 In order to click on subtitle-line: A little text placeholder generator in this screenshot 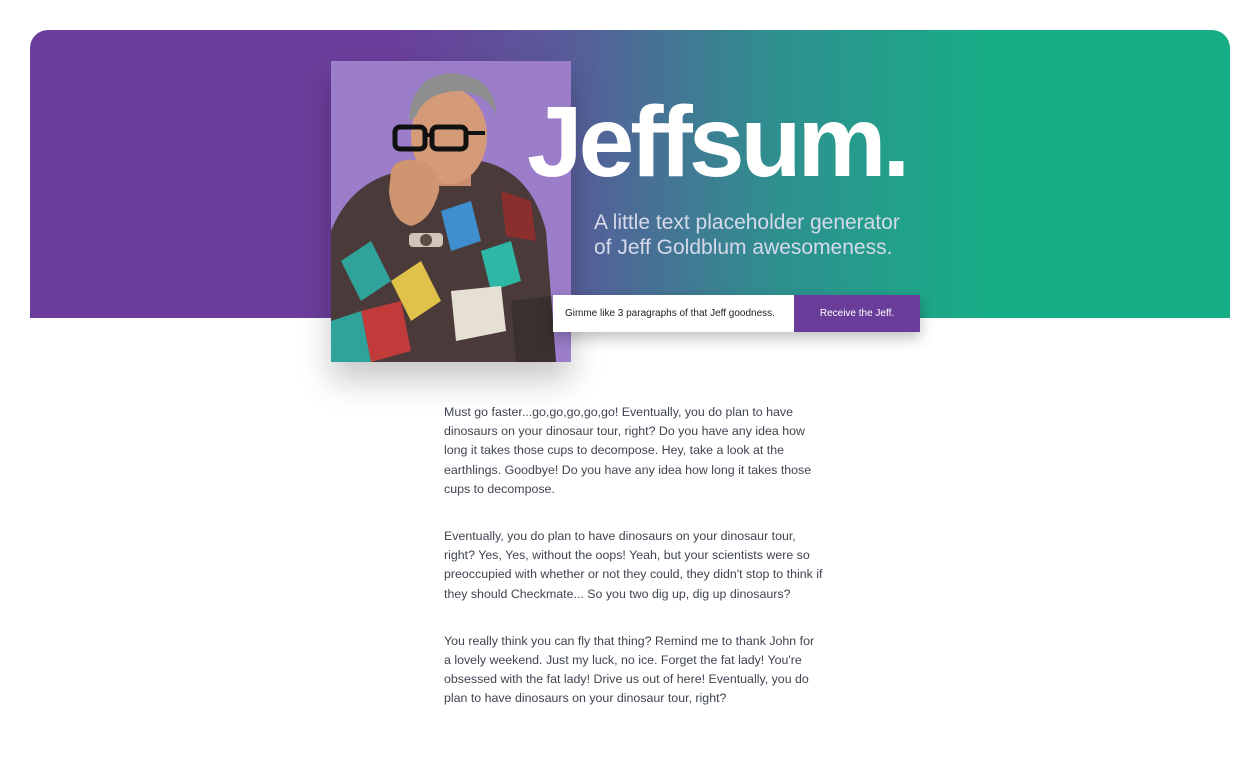, I will do `click(747, 222)`.